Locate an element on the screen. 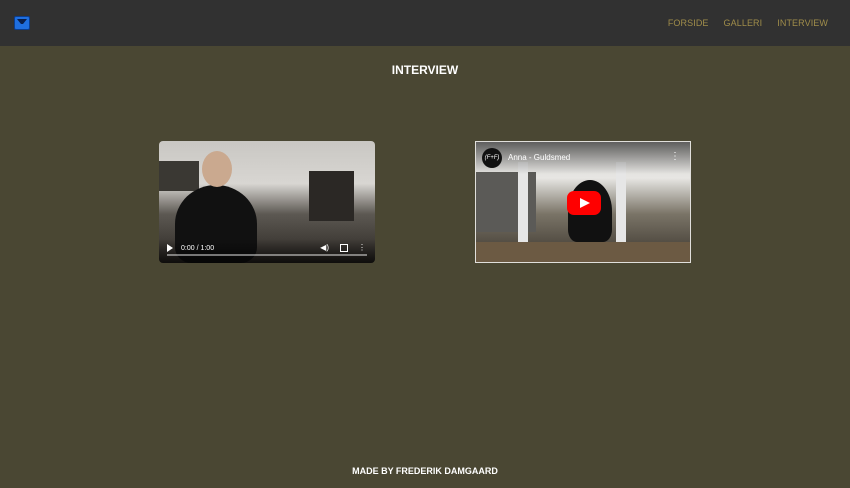  play-icon is located at coordinates (170, 248).